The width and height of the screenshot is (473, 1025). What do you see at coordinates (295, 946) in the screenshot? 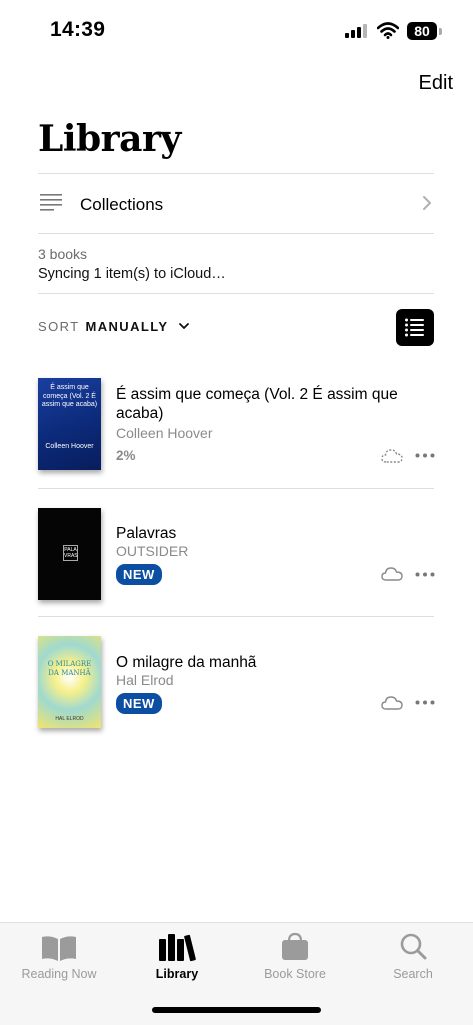
I see `bag-icon` at bounding box center [295, 946].